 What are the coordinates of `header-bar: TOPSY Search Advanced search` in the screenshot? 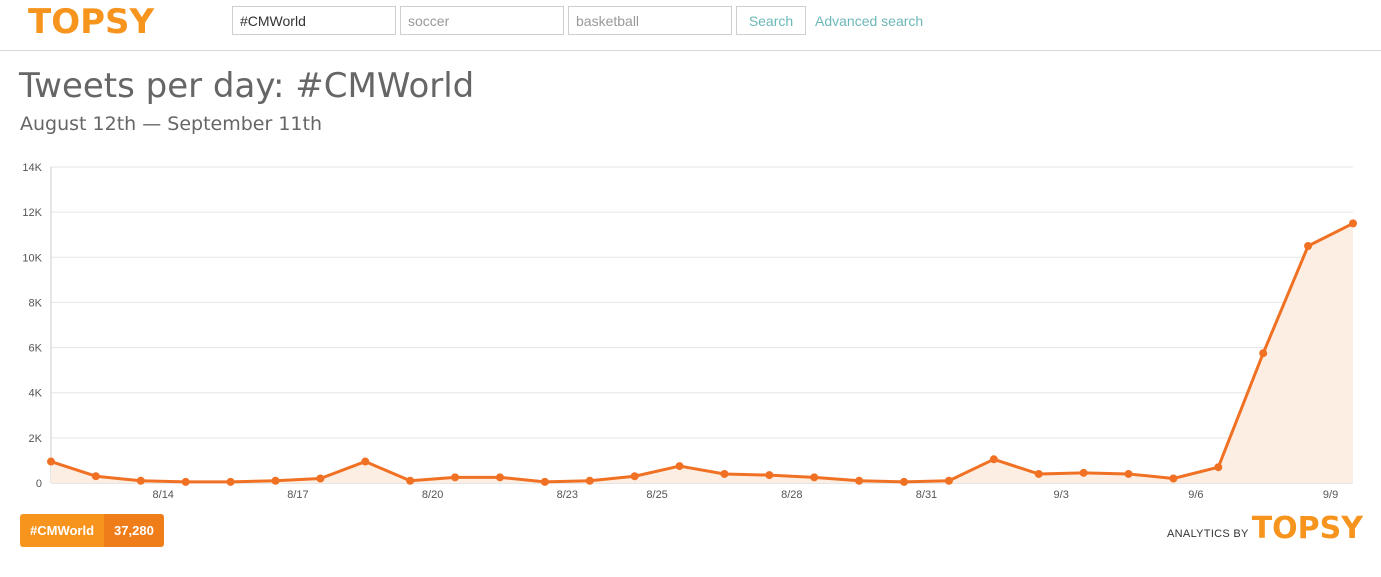 It's located at (690, 25).